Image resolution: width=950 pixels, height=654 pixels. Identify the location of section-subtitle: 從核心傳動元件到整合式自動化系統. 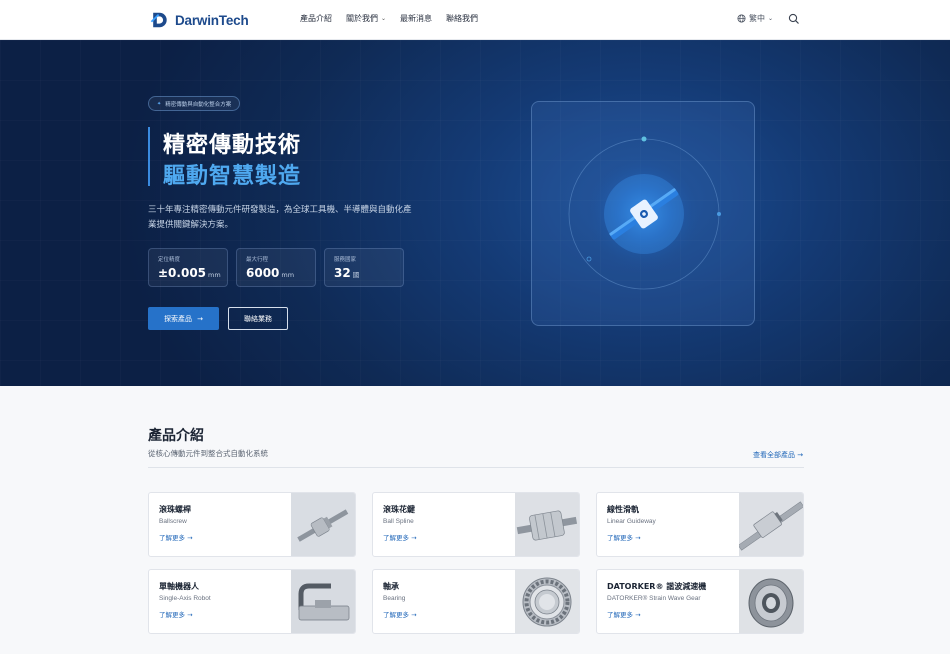
(208, 453).